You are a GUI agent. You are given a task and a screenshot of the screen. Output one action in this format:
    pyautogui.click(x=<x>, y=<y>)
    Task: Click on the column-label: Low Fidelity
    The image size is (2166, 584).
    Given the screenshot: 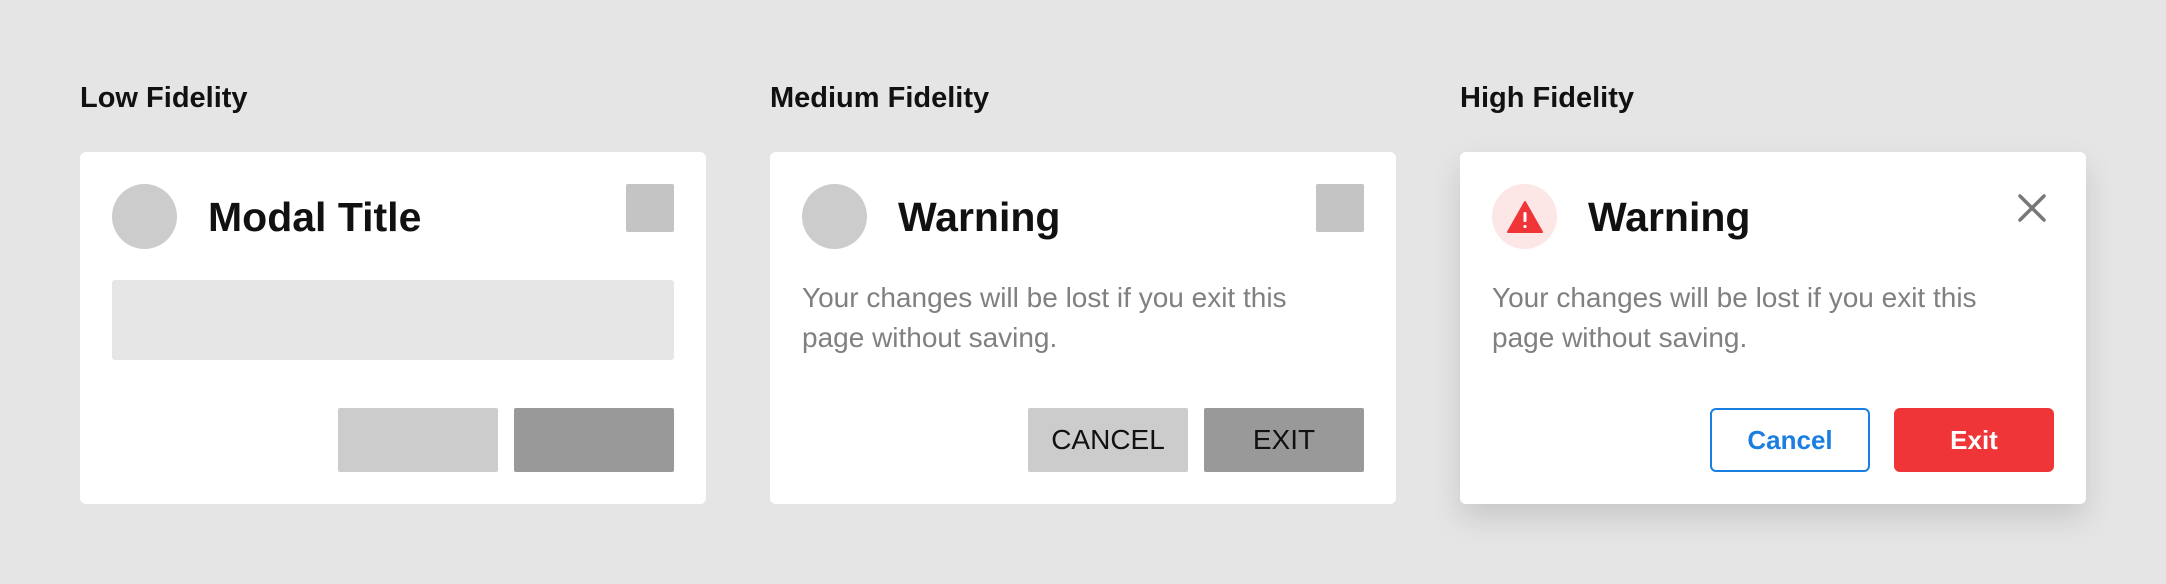 What is the action you would take?
    pyautogui.click(x=164, y=98)
    